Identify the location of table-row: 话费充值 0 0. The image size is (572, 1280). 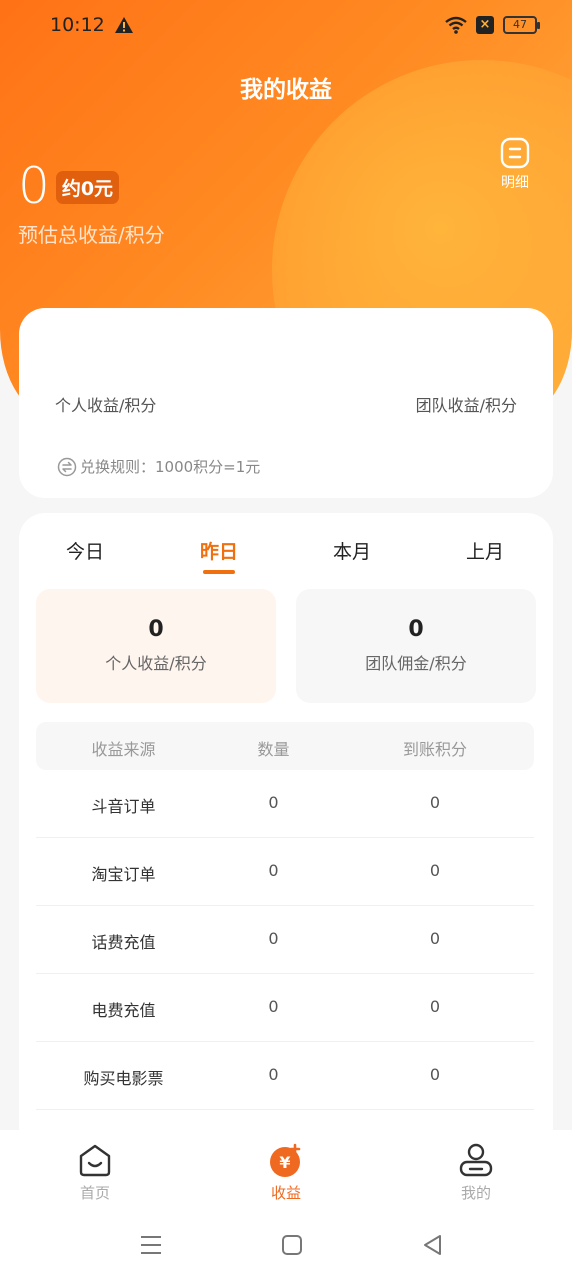
(285, 940).